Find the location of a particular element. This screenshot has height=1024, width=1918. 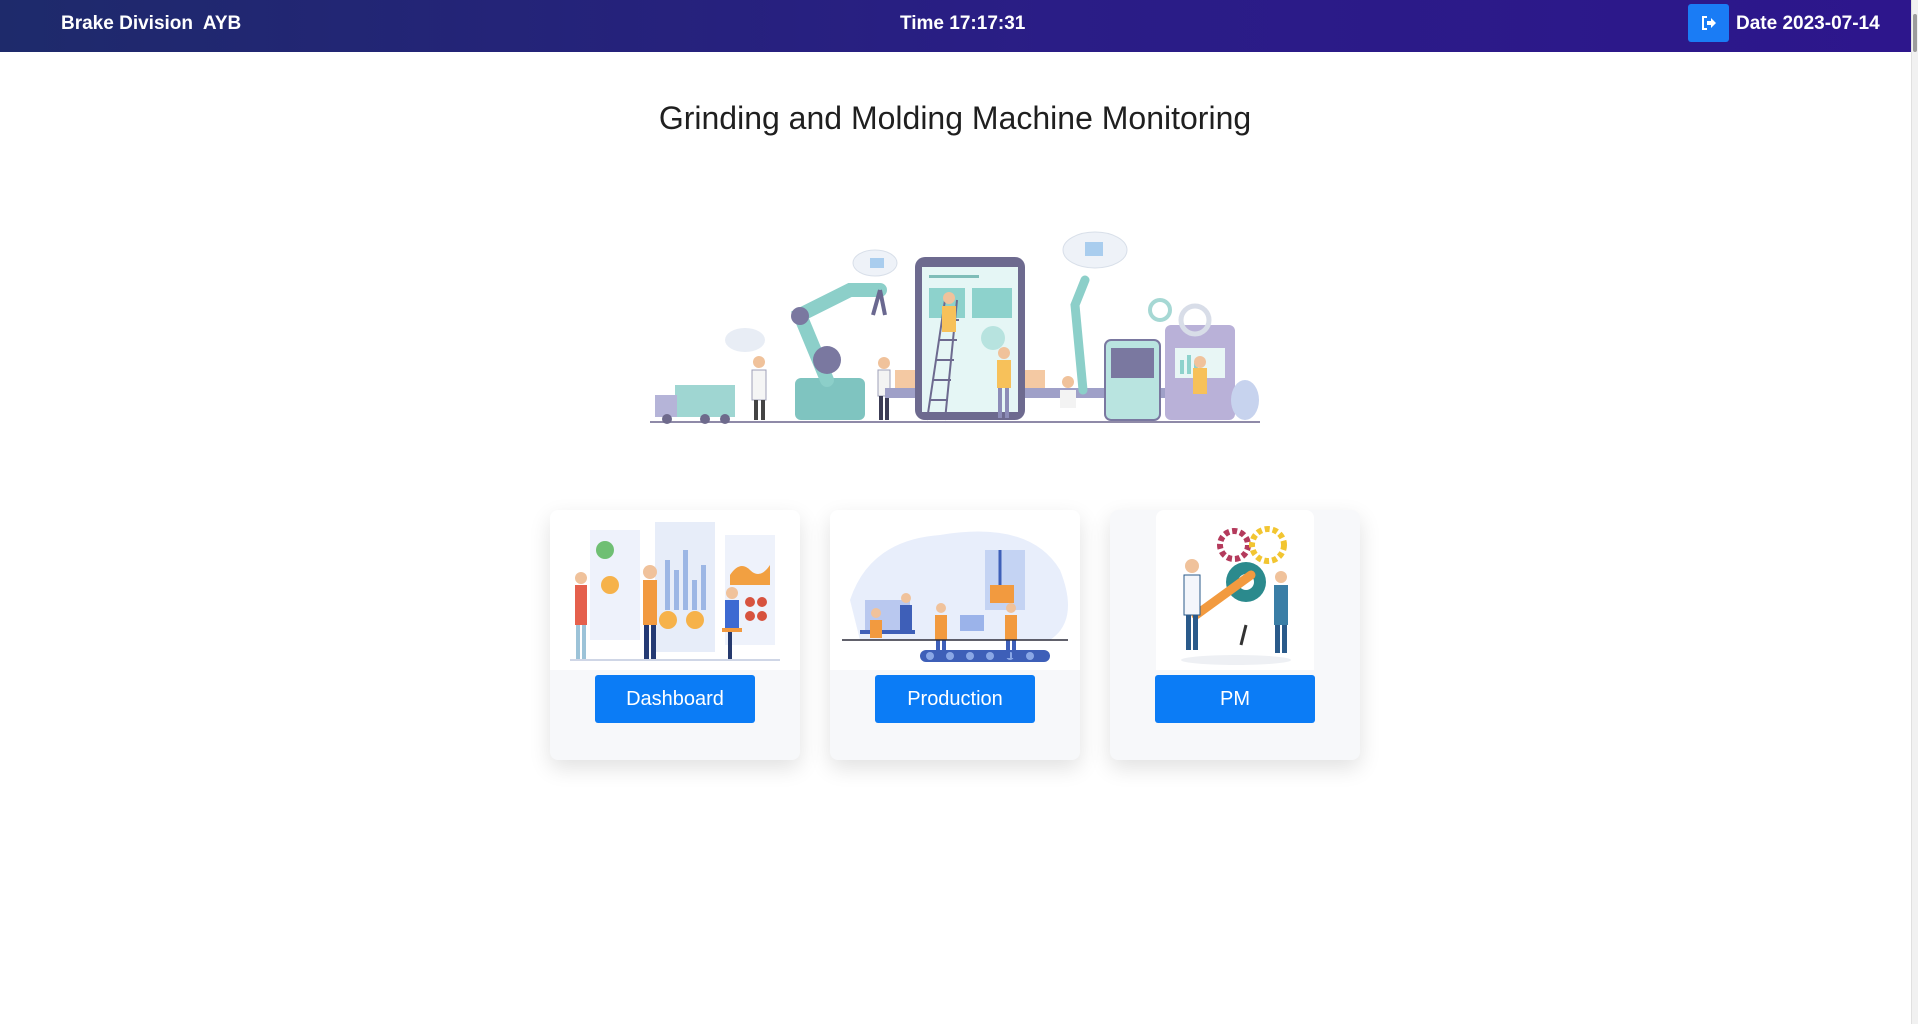

date-value: 2023-07-14 is located at coordinates (1831, 23).